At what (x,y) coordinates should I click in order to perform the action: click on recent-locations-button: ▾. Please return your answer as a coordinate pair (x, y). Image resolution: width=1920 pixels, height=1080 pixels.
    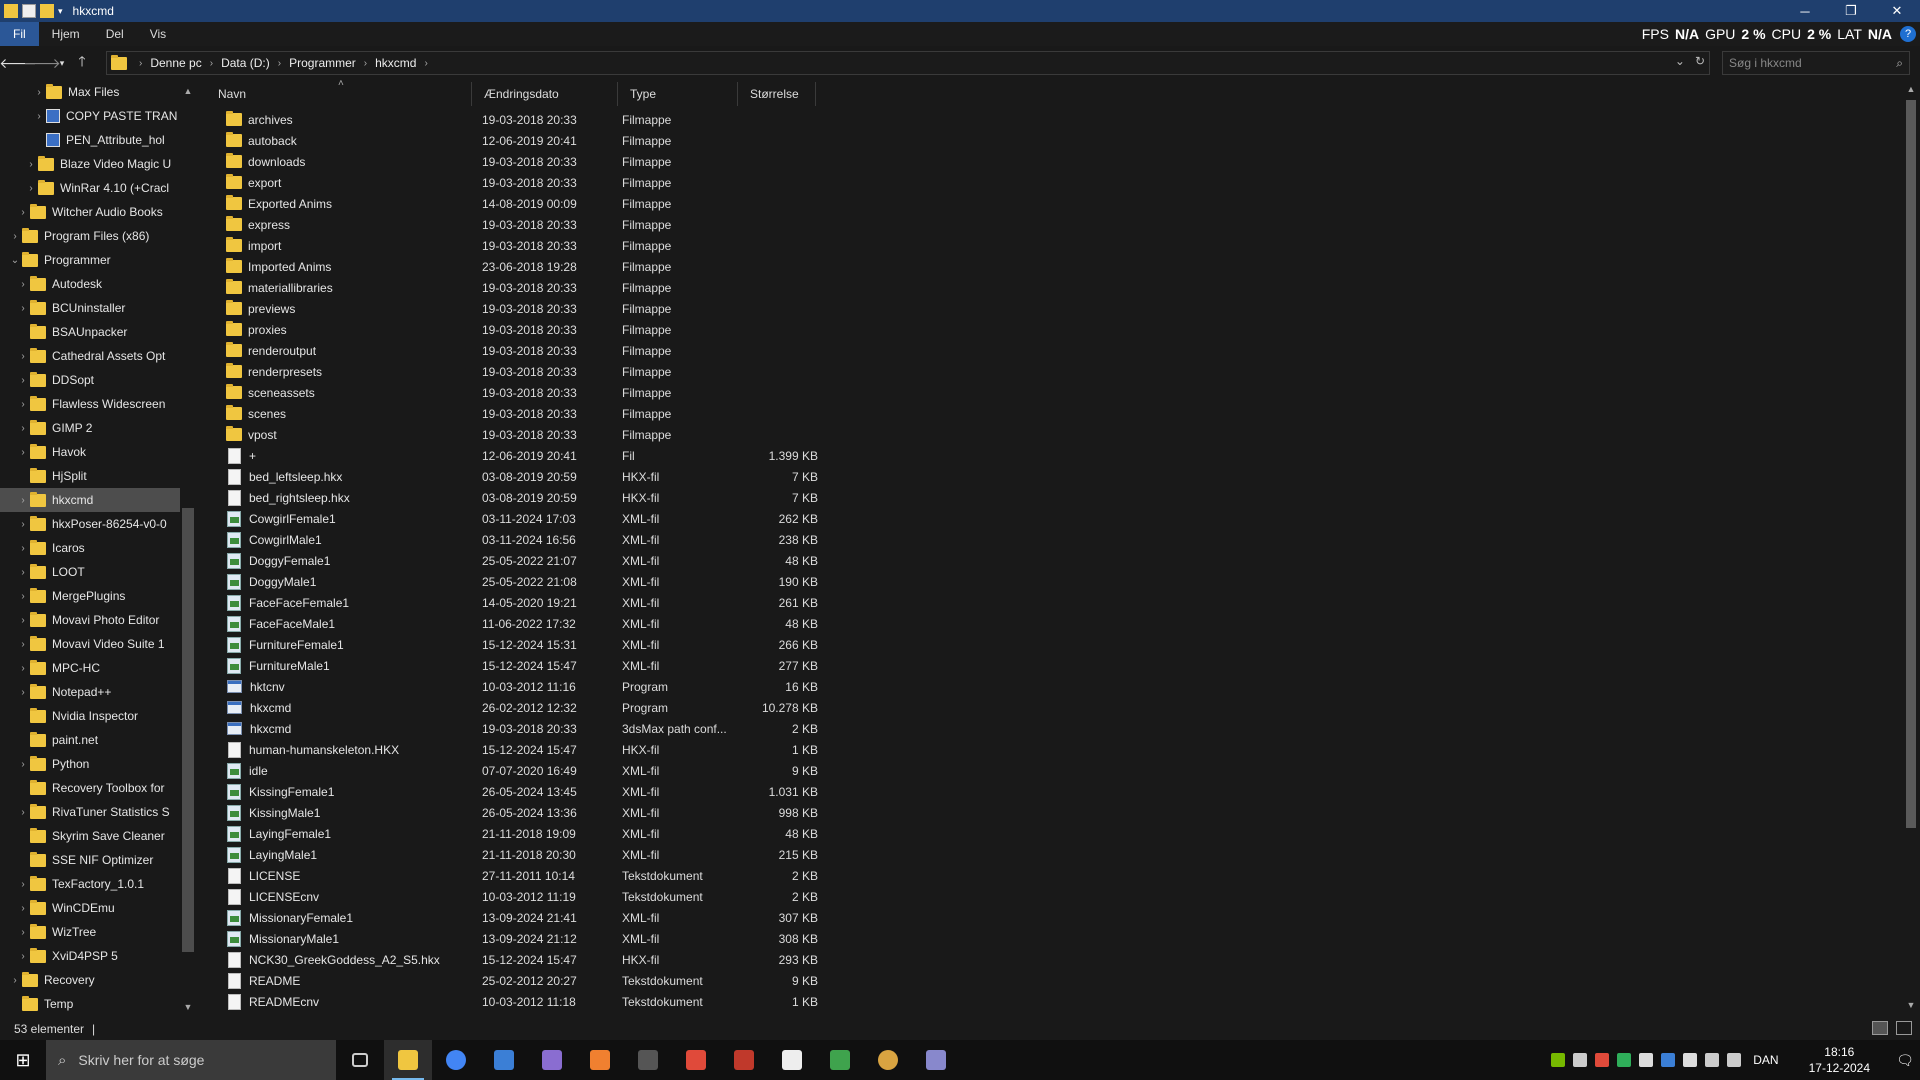
    Looking at the image, I should click on (62, 63).